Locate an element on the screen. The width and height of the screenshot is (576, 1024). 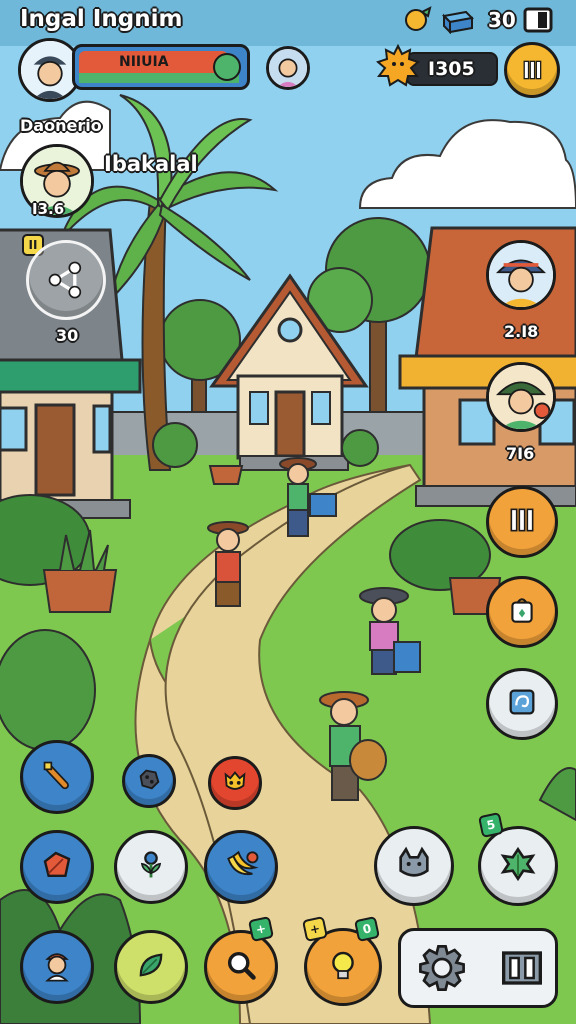
bag-button is located at coordinates (522, 612).